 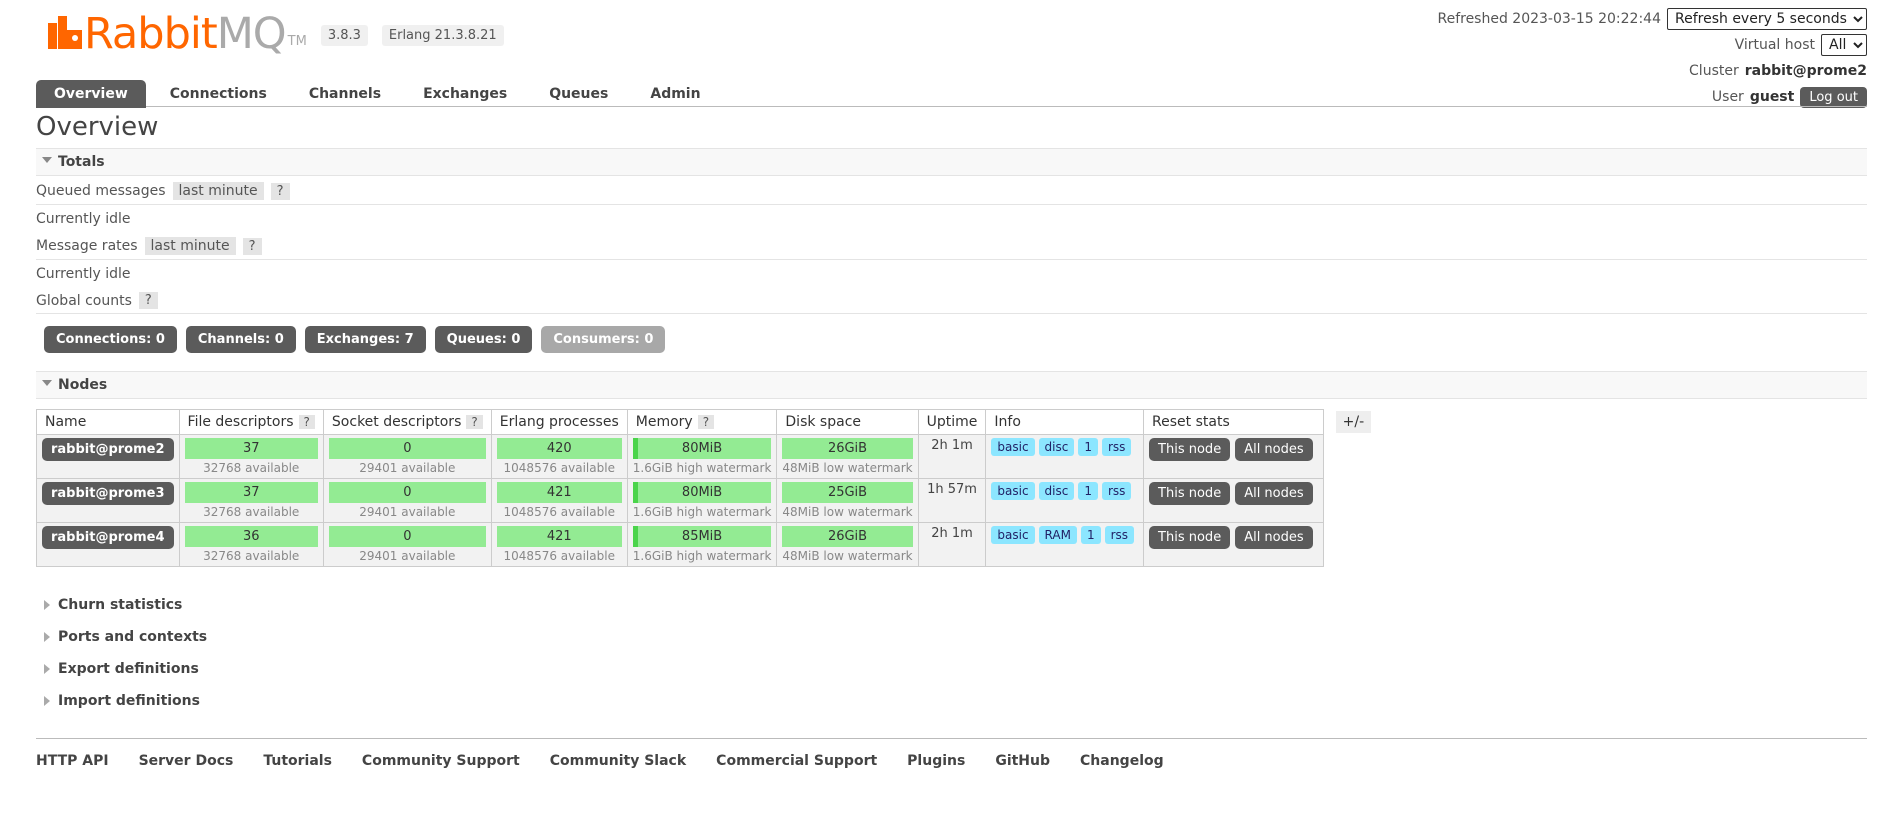 I want to click on column-header-memory: Memory?, so click(x=702, y=422).